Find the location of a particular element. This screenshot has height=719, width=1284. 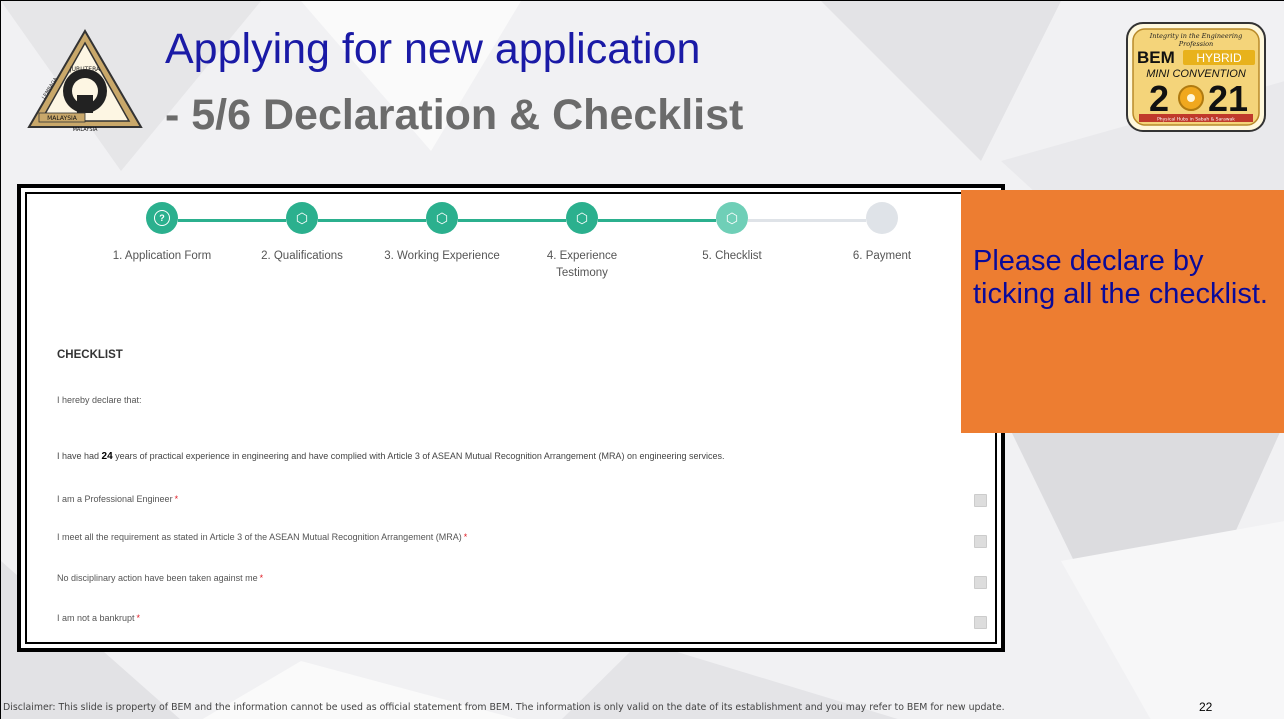

experience-years: 24 is located at coordinates (107, 456).